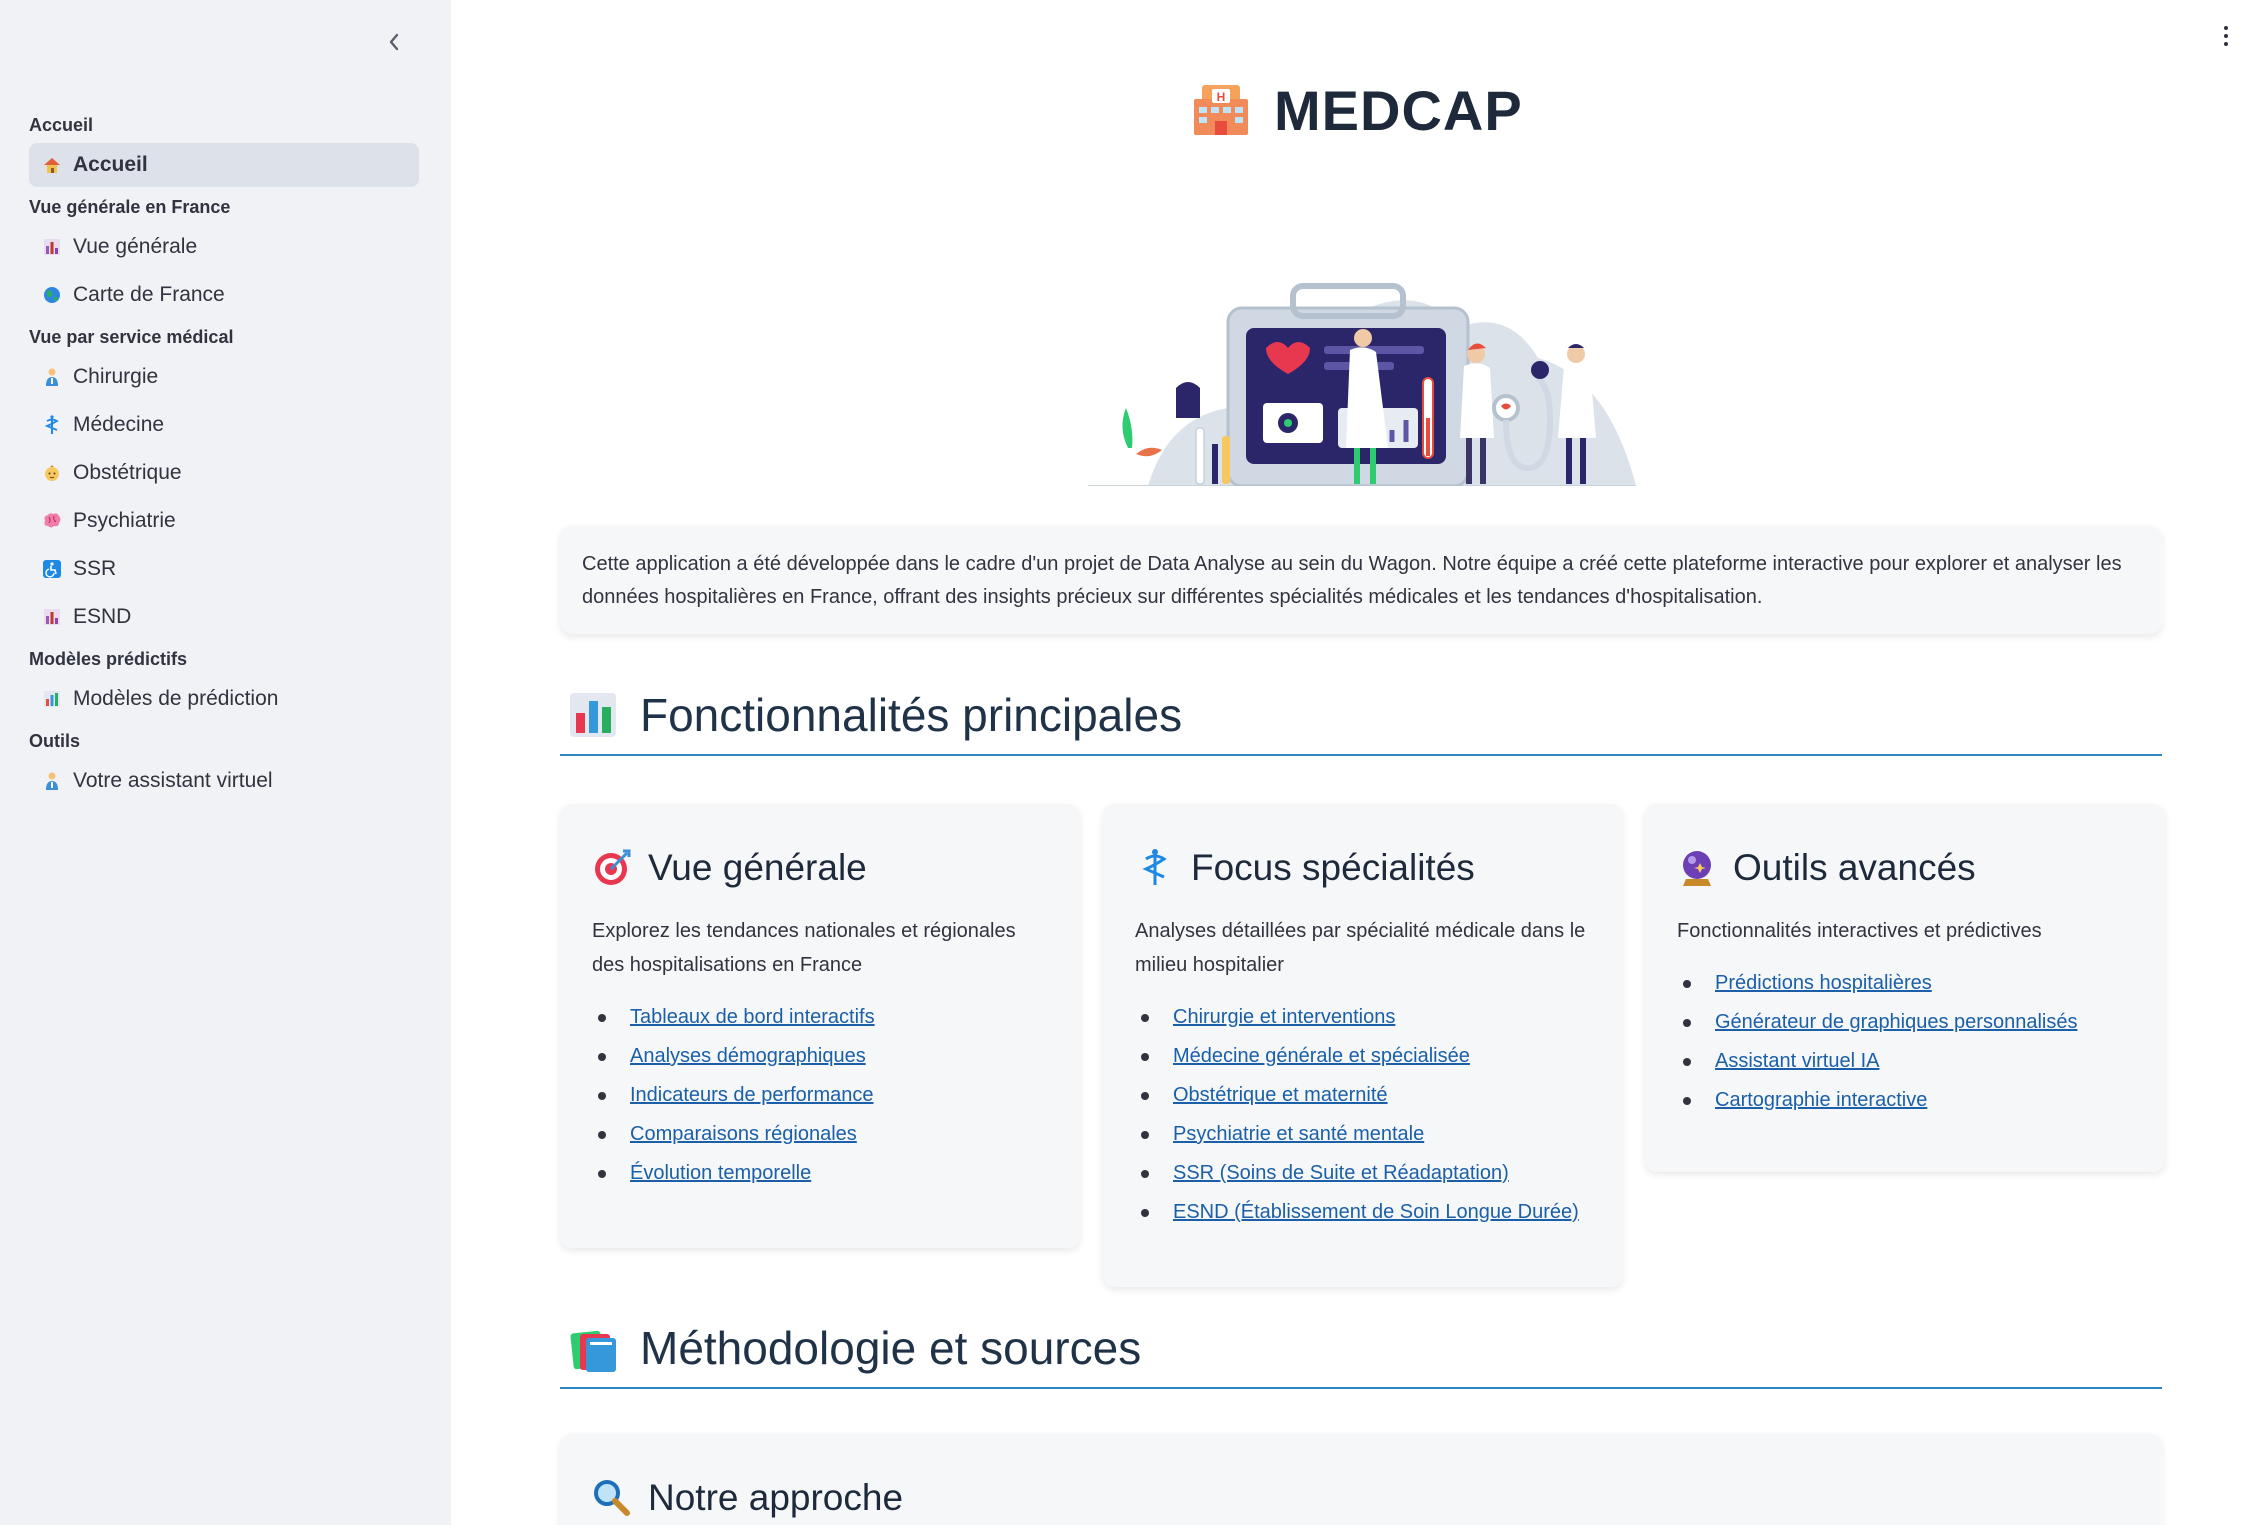 This screenshot has height=1525, width=2262. Describe the element at coordinates (224, 425) in the screenshot. I see `sidebar-item-medecine: Médecine` at that location.